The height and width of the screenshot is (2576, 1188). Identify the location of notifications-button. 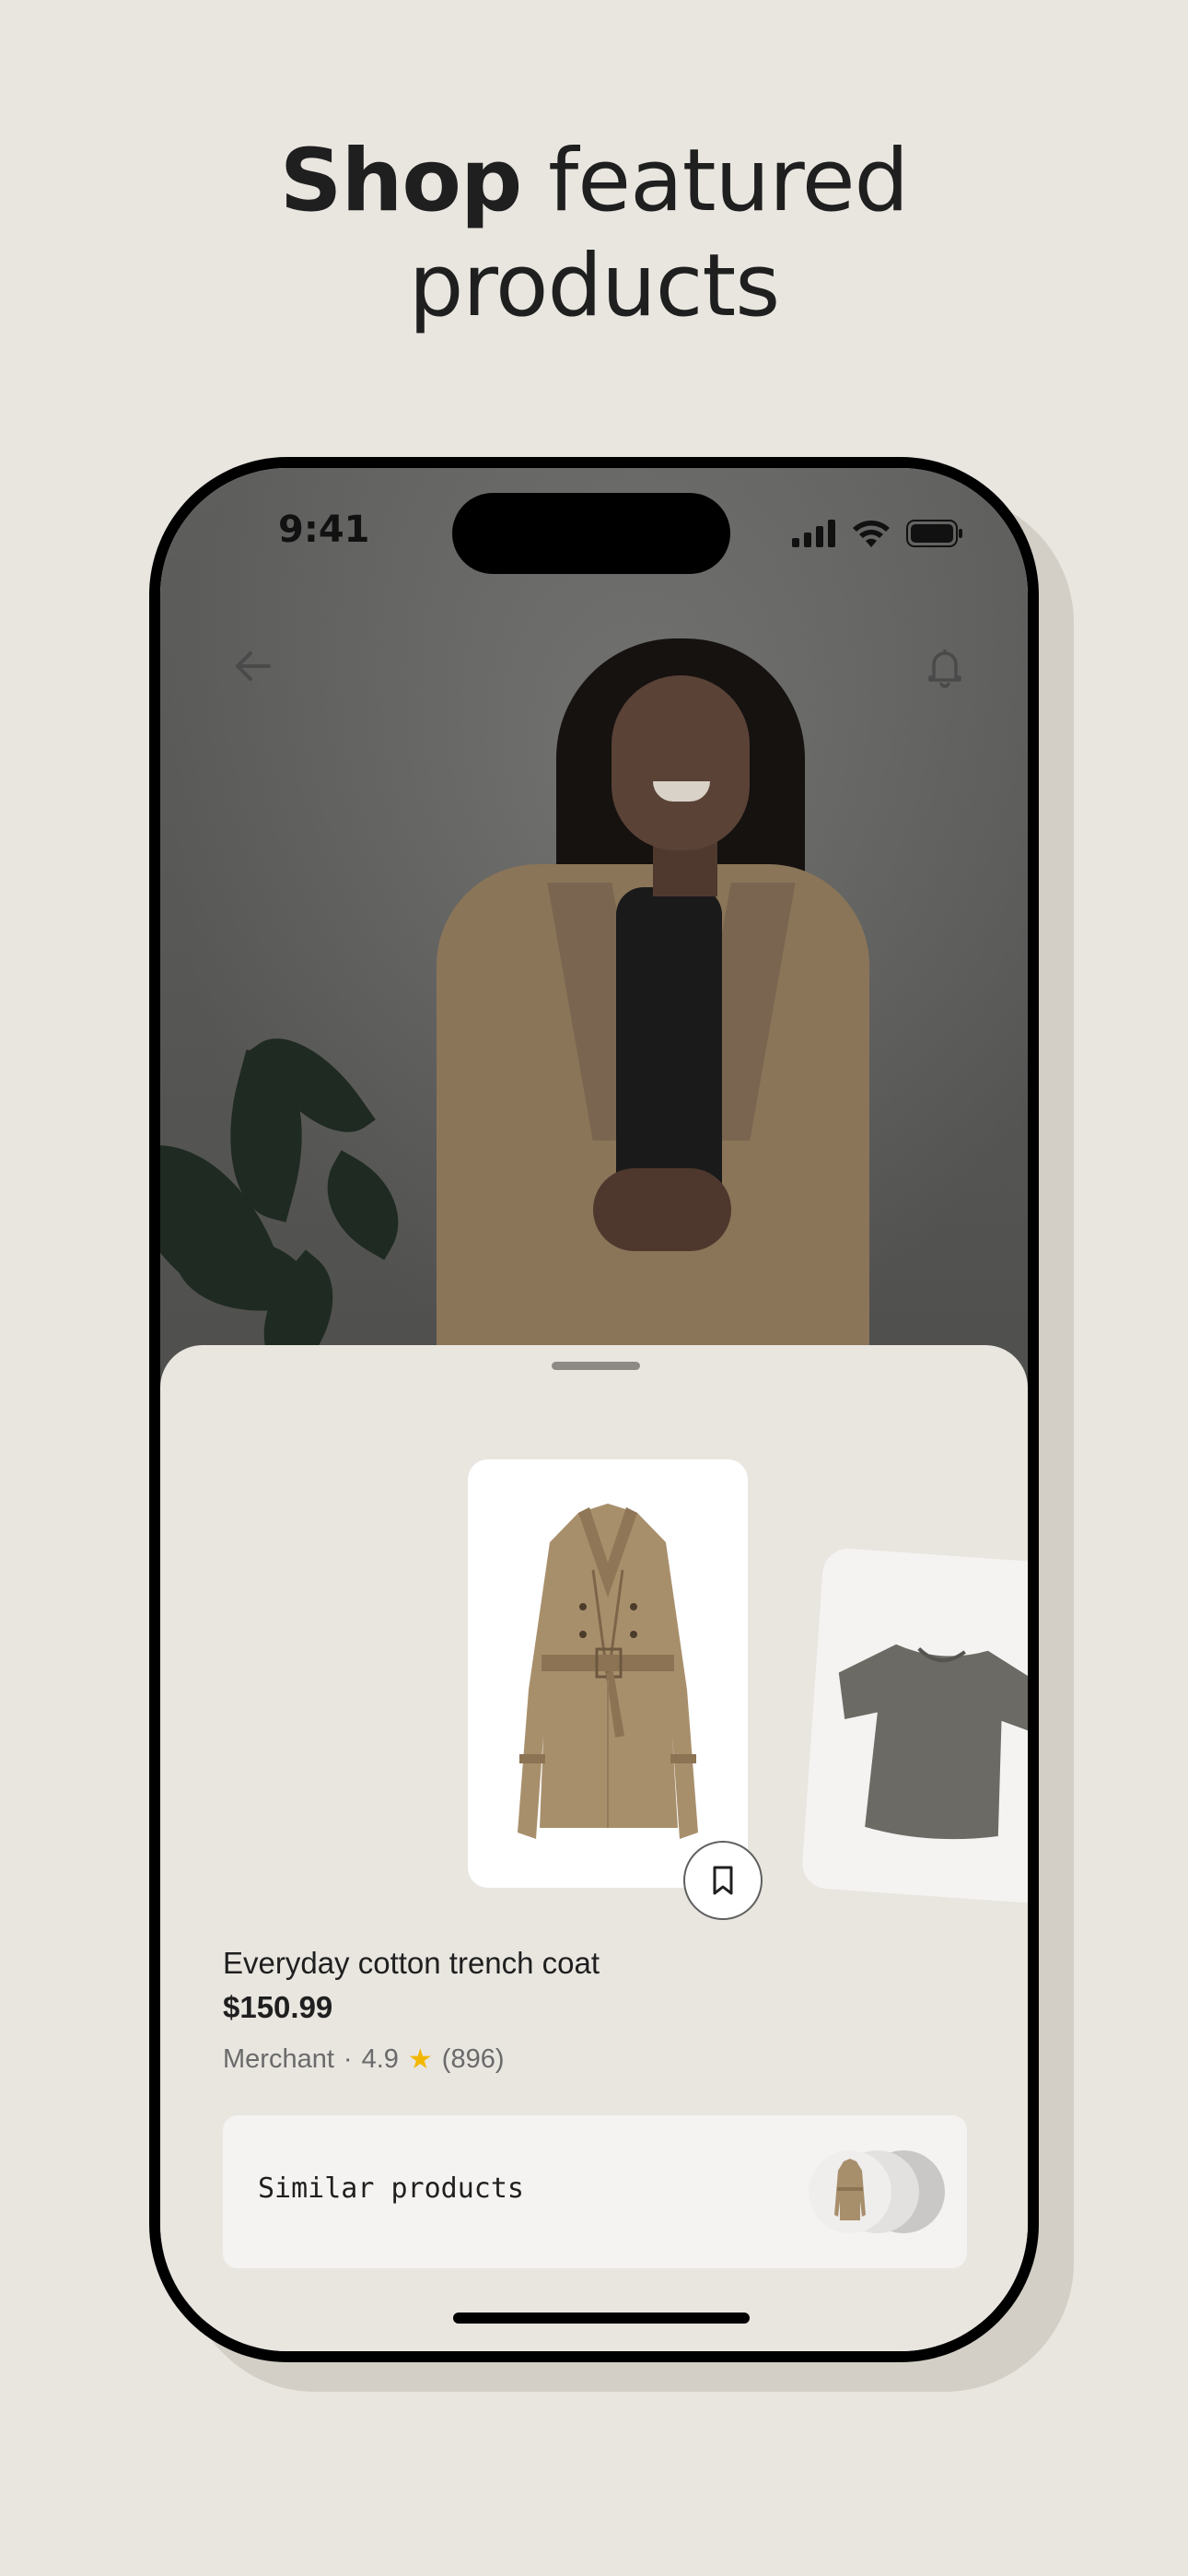
(945, 666).